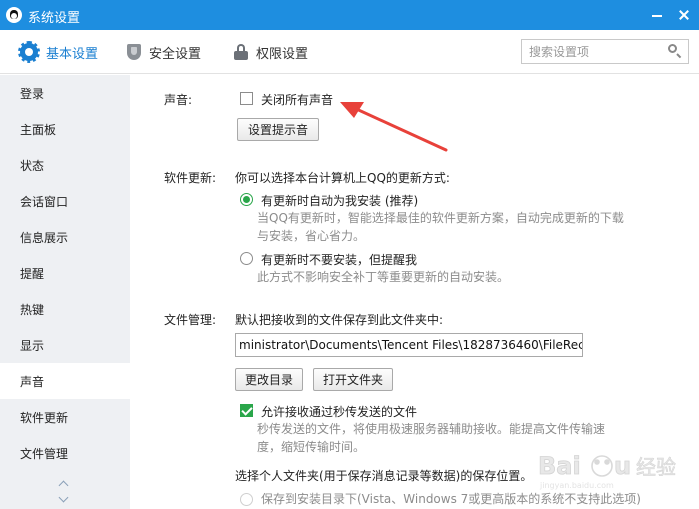  Describe the element at coordinates (246, 98) in the screenshot. I see `mute-all-checkbox` at that location.